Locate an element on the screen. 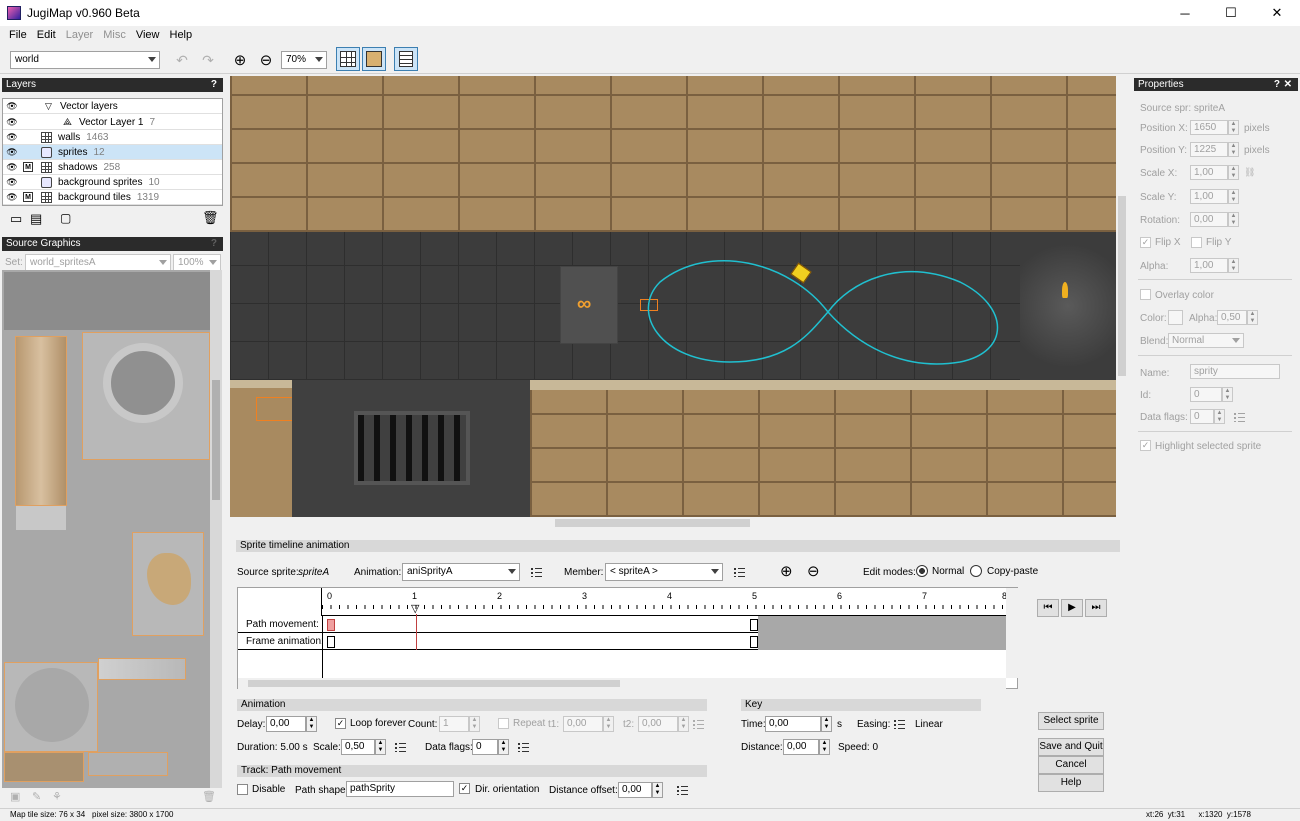  arch-tile is located at coordinates (128, 764).